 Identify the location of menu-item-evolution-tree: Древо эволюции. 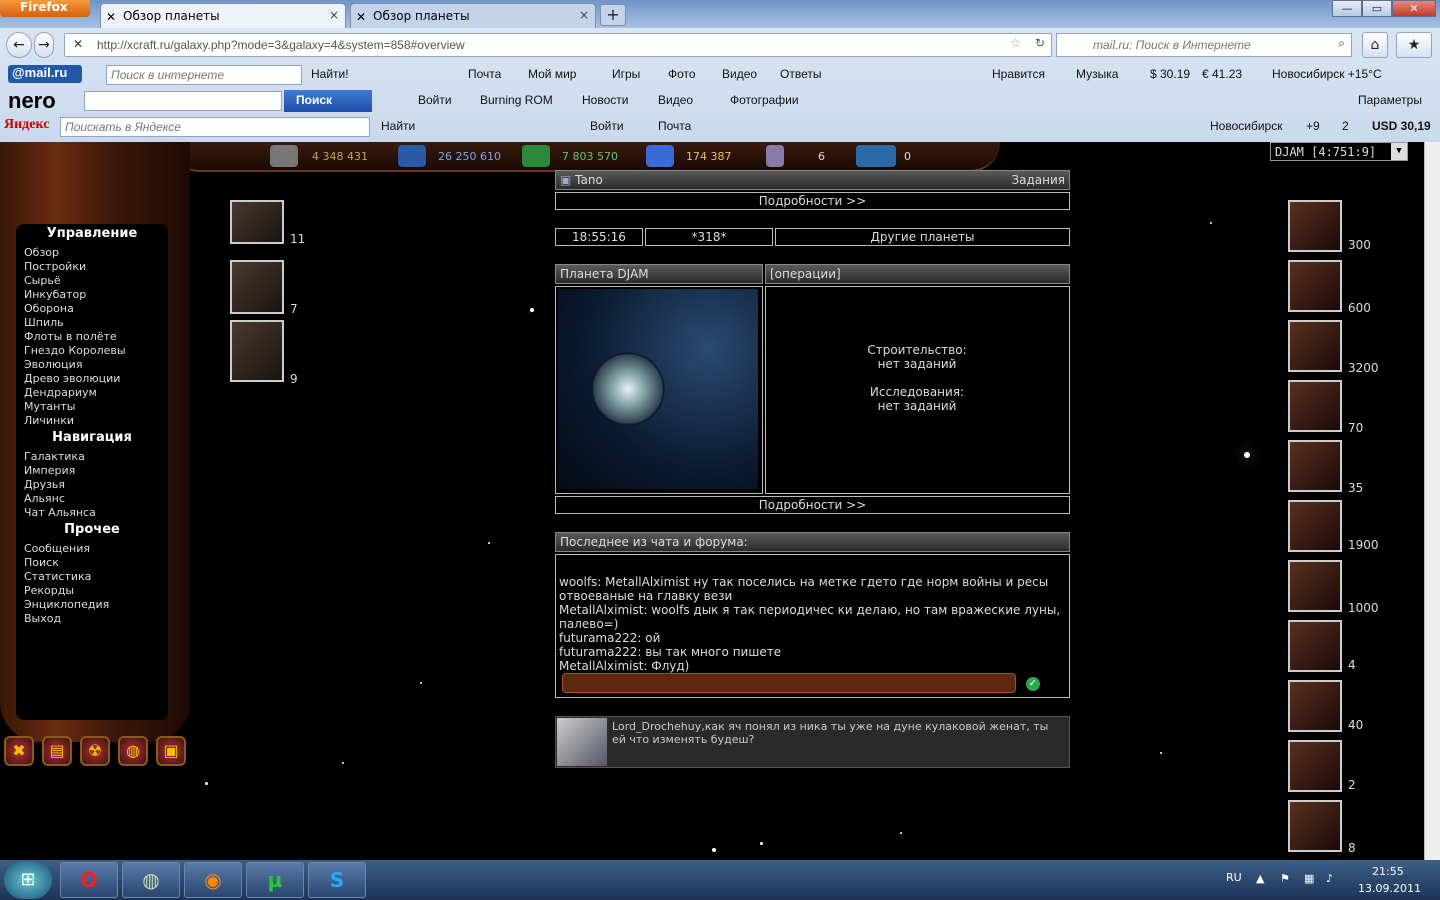
(72, 378).